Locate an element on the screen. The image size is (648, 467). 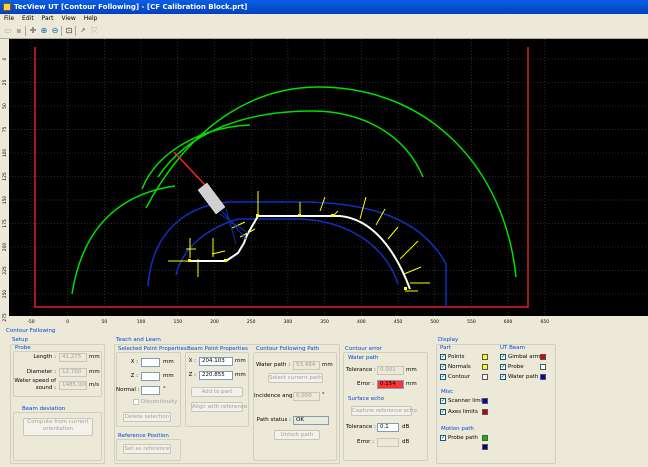
y-tick-label: 250 is located at coordinates (5, 294).